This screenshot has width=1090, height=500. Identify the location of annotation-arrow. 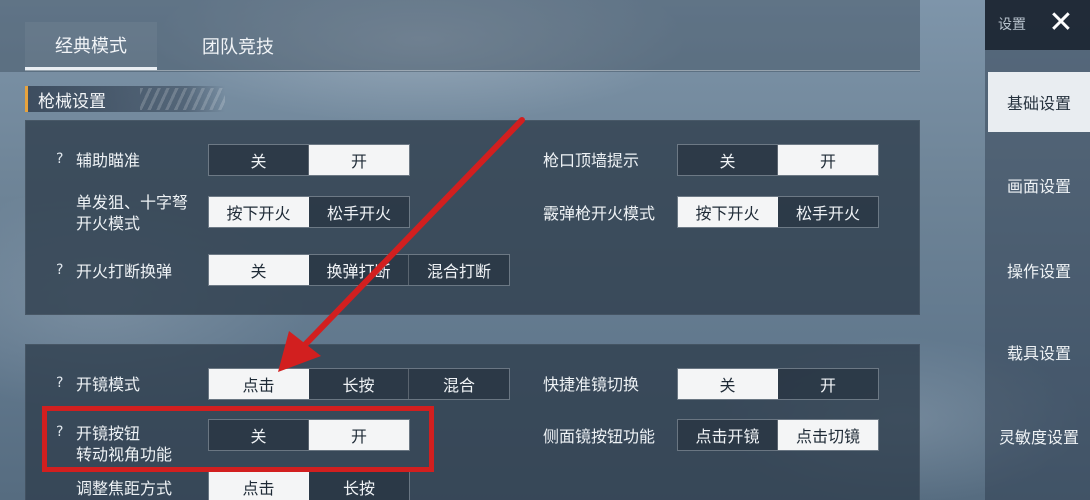
(401, 244).